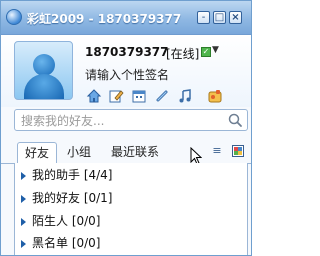 This screenshot has height=256, width=320. Describe the element at coordinates (219, 17) in the screenshot. I see `restore-button: □` at that location.